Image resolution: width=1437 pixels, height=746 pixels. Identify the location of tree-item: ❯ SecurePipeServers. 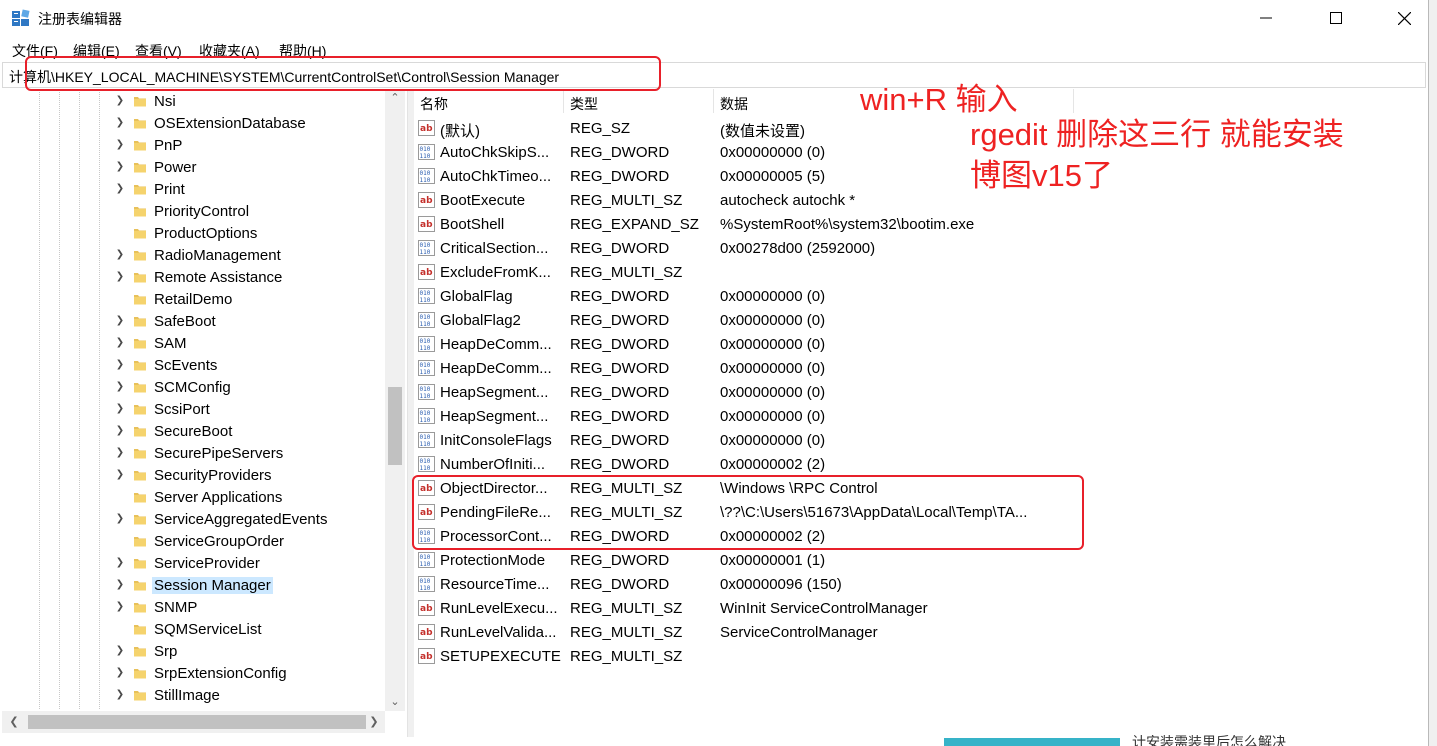
(192, 453).